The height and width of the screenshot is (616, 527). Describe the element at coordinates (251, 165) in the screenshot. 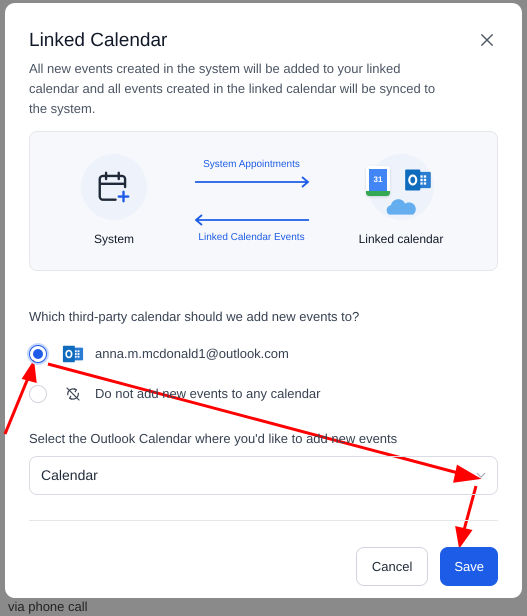

I see `arrow-label: System Appointments` at that location.